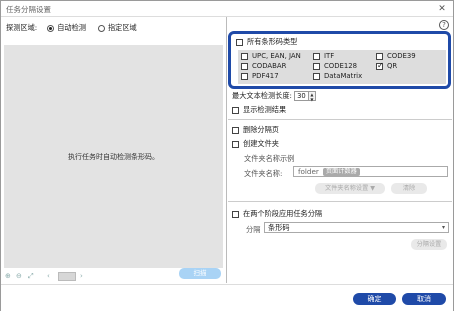  I want to click on next-page-icon: ›, so click(81, 276).